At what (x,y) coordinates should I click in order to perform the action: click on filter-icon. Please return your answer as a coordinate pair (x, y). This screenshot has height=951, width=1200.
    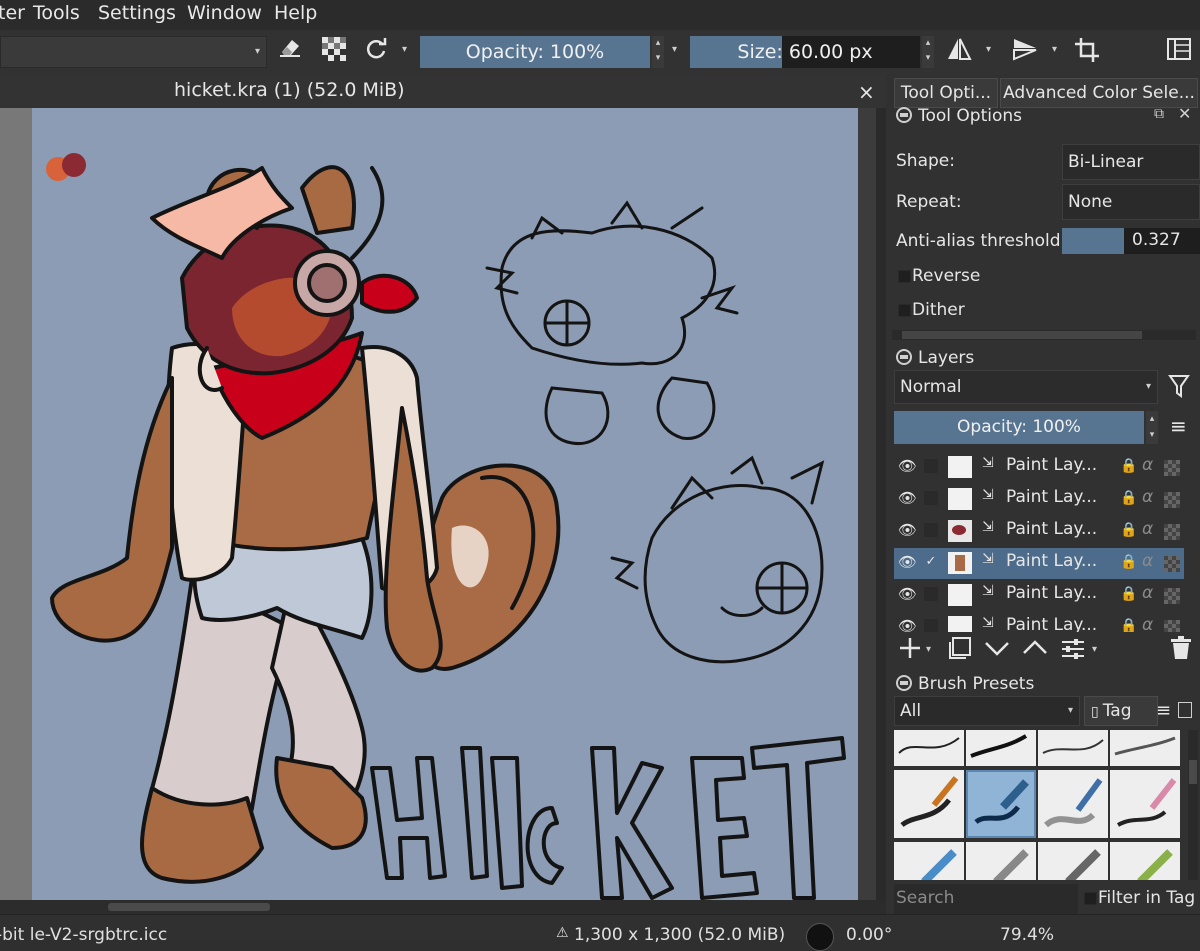
    Looking at the image, I should click on (1179, 388).